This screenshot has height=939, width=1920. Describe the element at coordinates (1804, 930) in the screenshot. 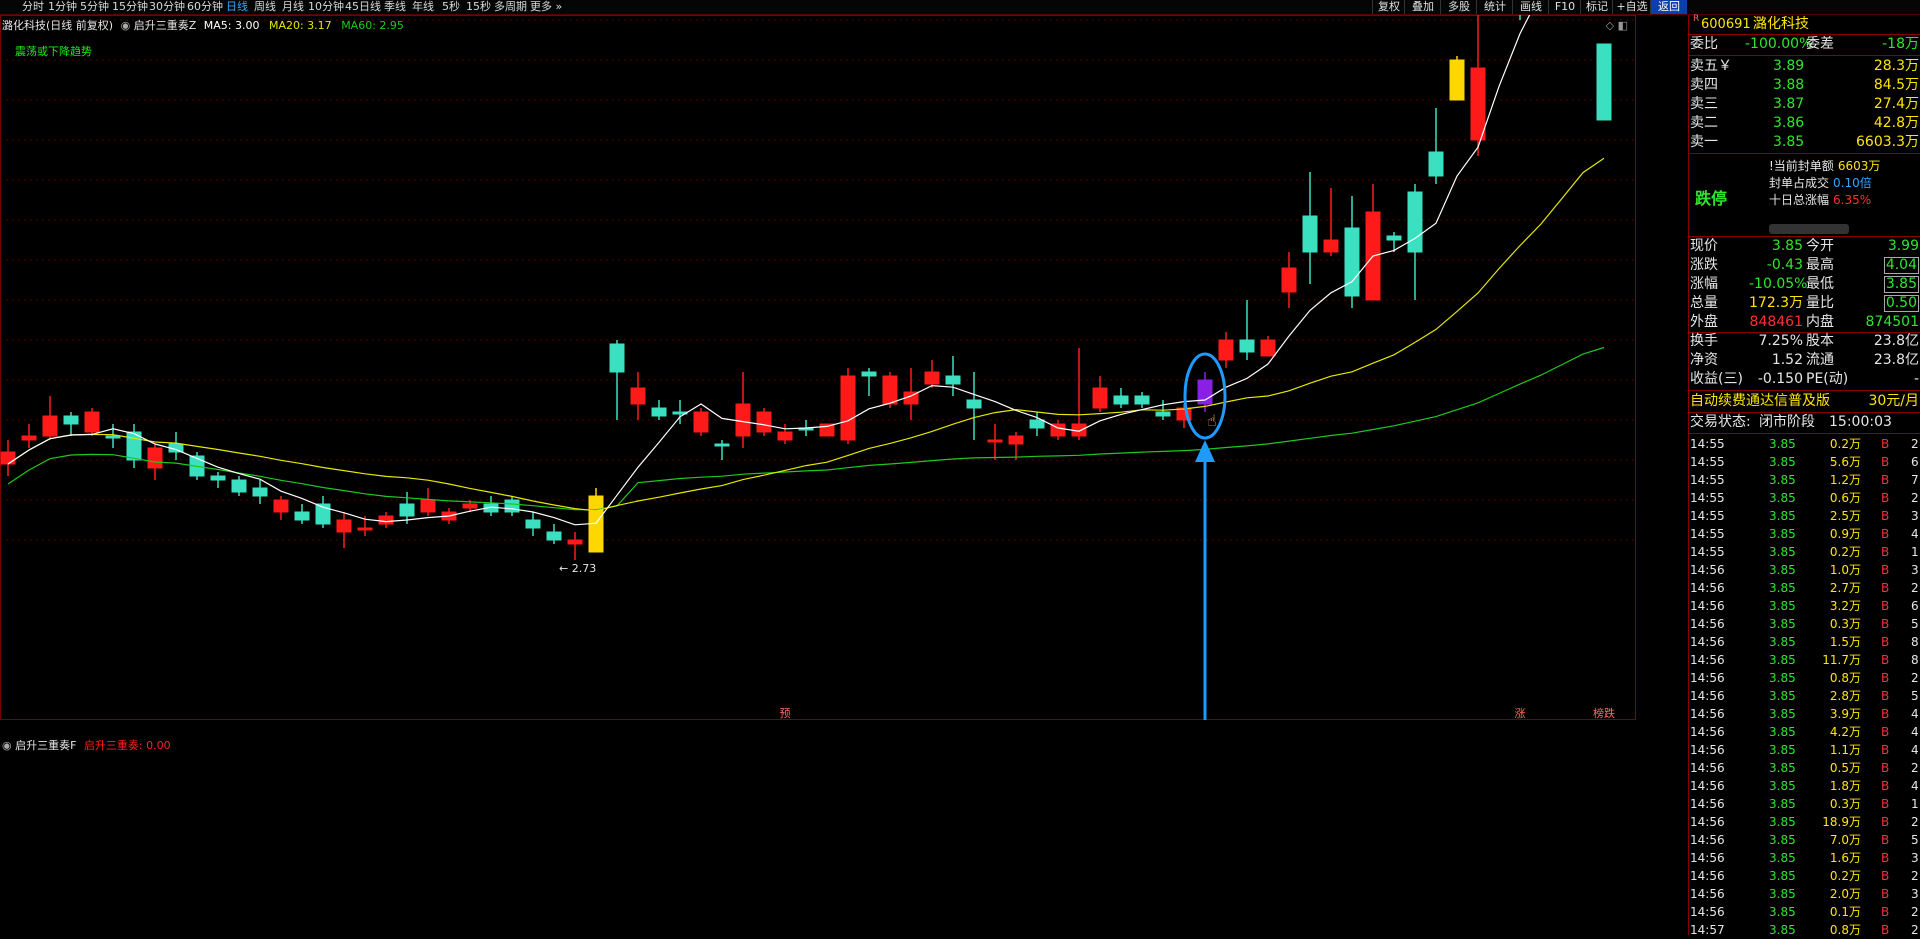

I see `tick-row: 14:57 3.85 0.8万 B 2` at that location.